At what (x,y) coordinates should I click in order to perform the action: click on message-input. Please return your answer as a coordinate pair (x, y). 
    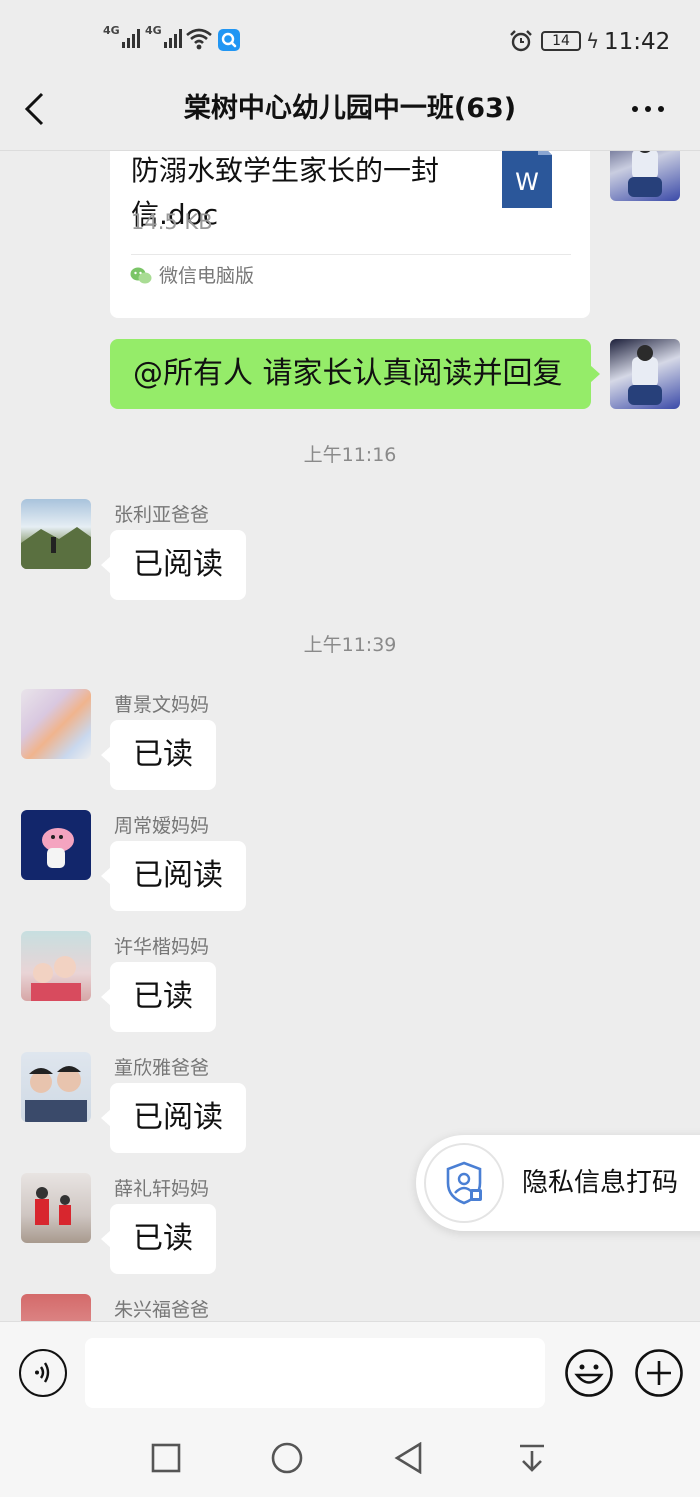
    Looking at the image, I should click on (315, 1373).